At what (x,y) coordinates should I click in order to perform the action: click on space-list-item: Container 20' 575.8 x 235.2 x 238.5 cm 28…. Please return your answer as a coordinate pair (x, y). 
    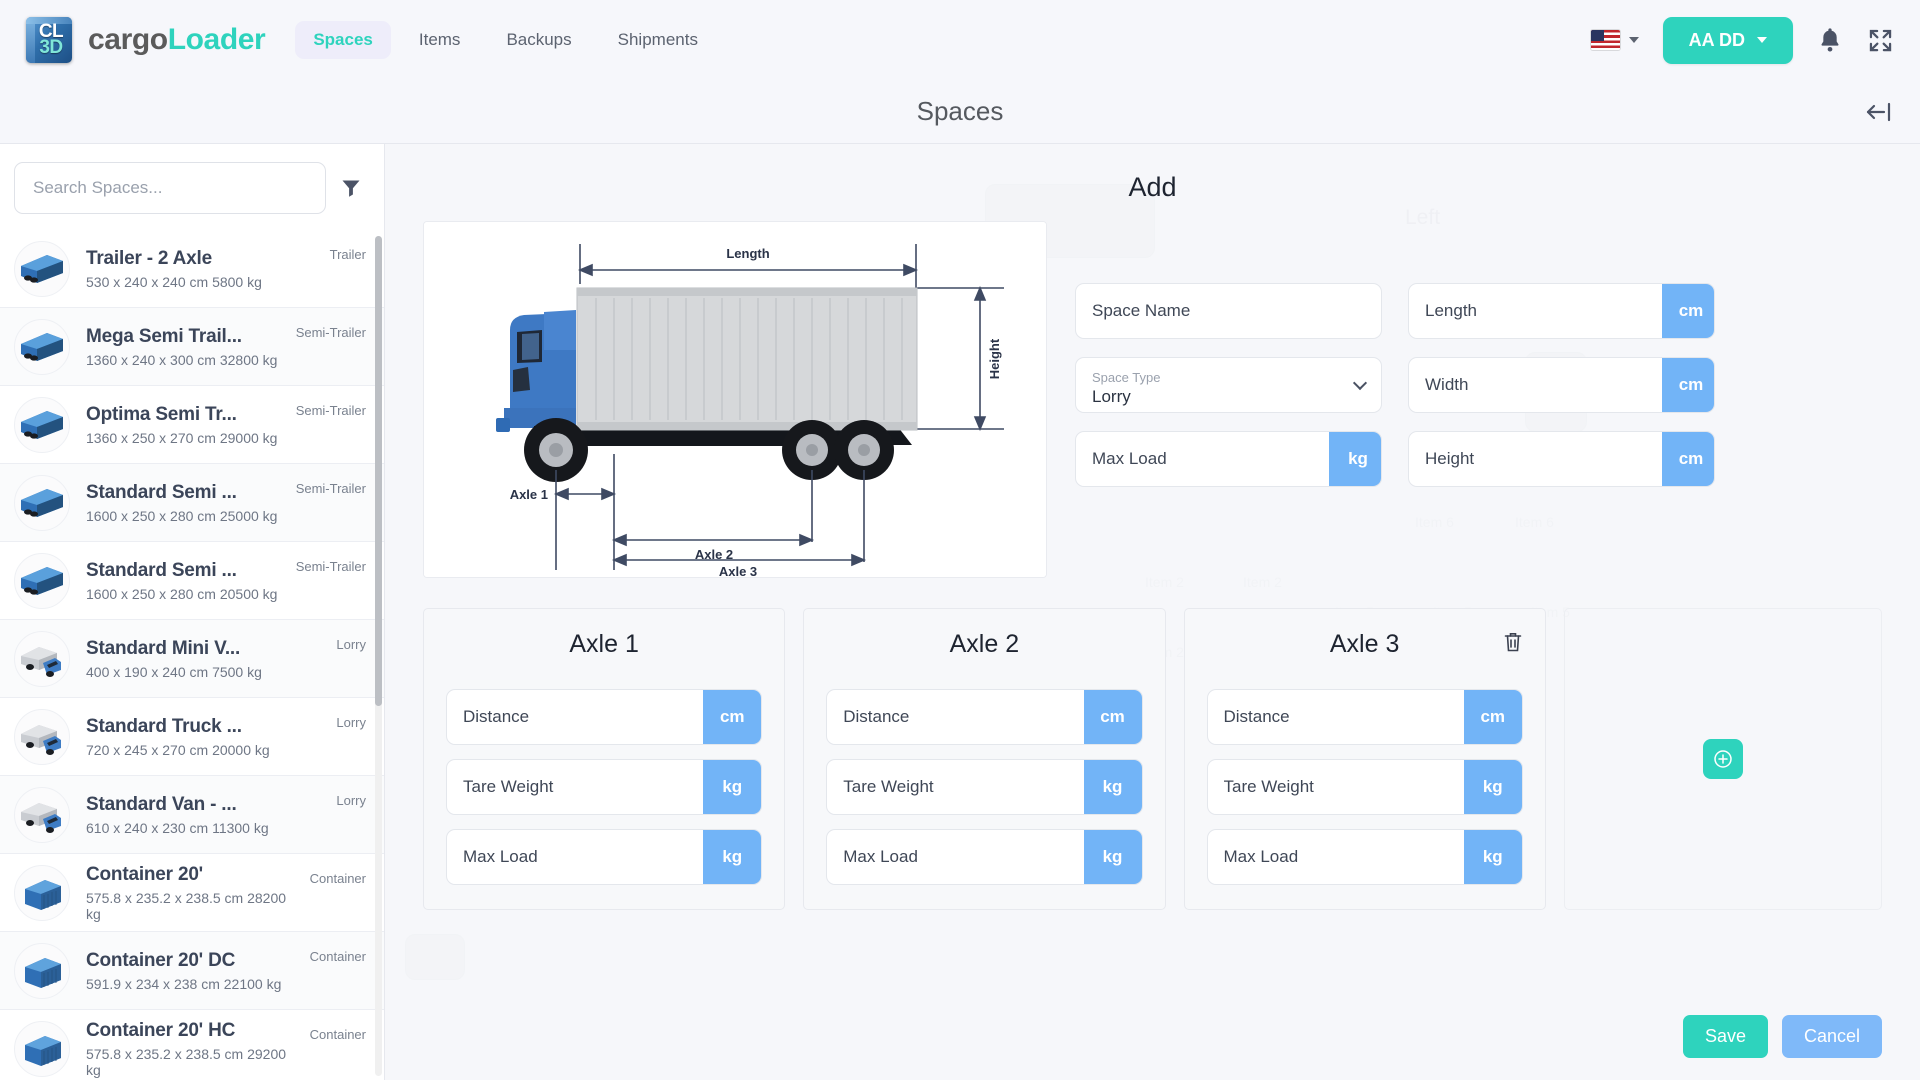
    Looking at the image, I should click on (192, 893).